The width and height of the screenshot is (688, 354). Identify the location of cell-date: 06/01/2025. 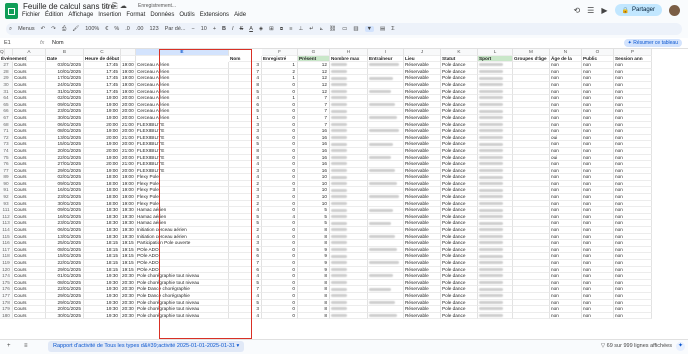
(65, 230).